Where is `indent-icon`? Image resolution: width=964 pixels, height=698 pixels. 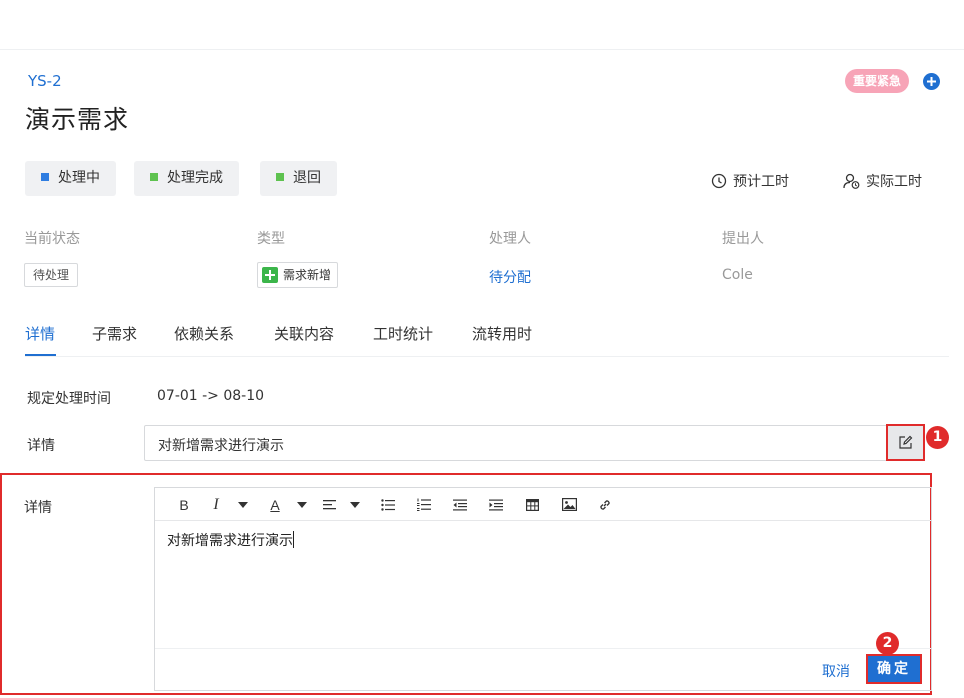
indent-icon is located at coordinates (496, 504).